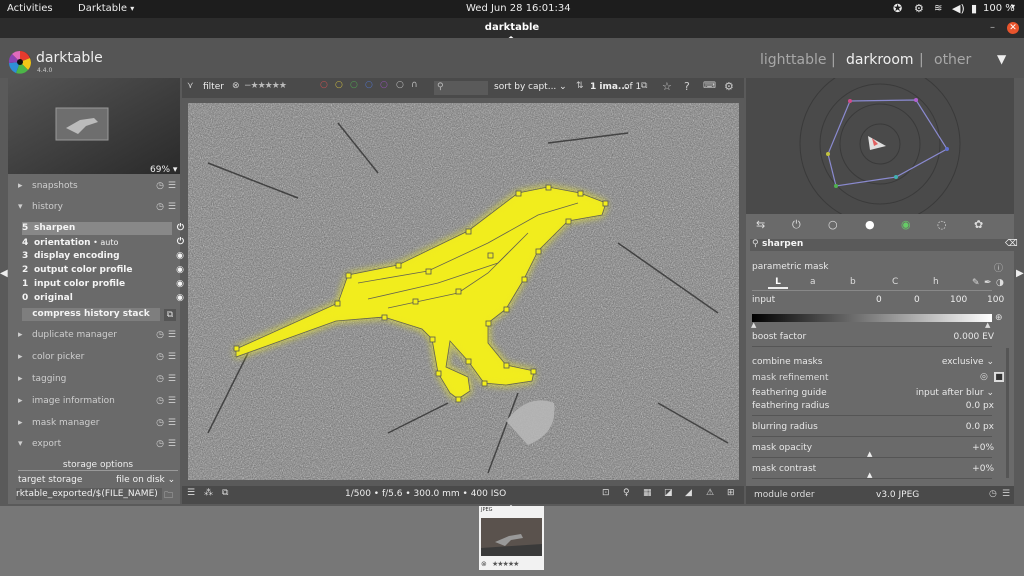  I want to click on history-item: 4 orientation • auto ⏻, so click(103, 242).